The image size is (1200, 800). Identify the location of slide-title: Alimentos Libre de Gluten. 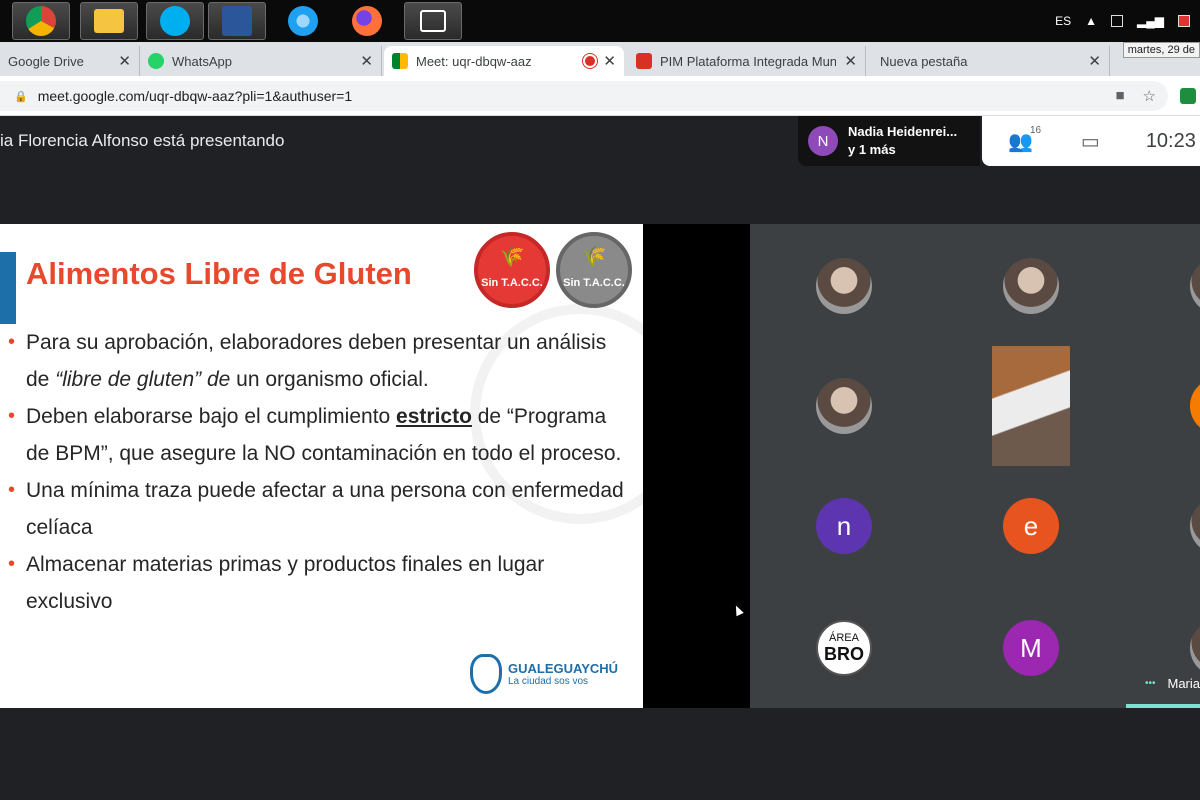
(219, 273).